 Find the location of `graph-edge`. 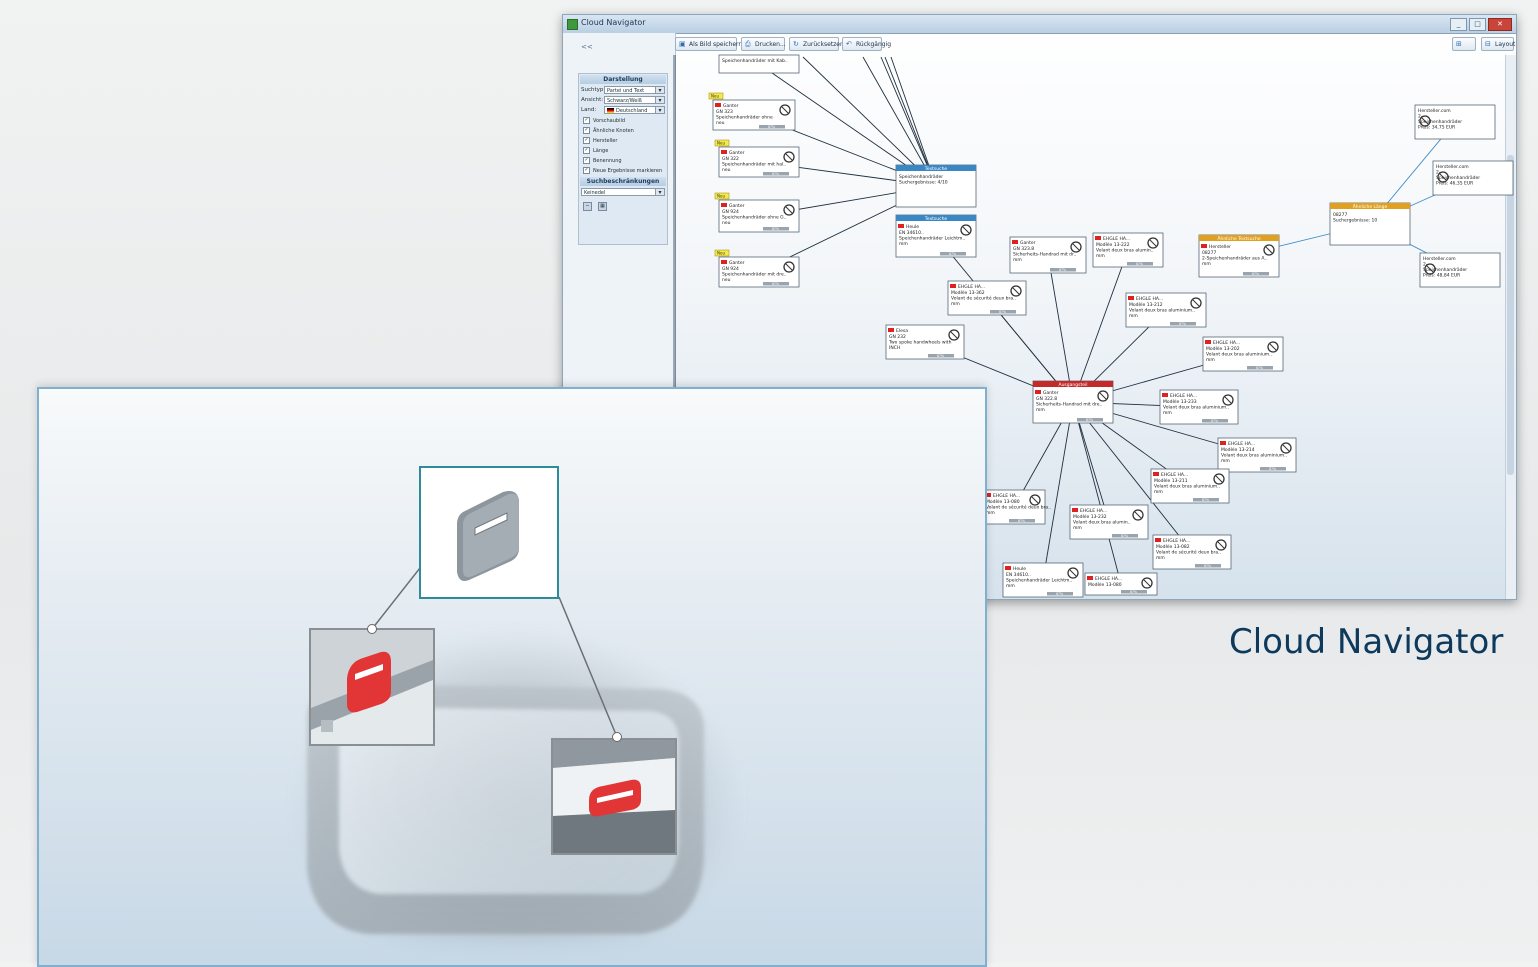

graph-edge is located at coordinates (1060, 328).